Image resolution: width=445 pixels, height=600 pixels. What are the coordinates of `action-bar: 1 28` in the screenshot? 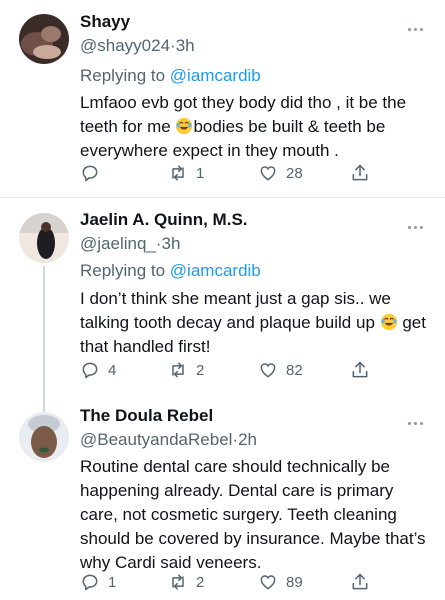 It's located at (250, 173).